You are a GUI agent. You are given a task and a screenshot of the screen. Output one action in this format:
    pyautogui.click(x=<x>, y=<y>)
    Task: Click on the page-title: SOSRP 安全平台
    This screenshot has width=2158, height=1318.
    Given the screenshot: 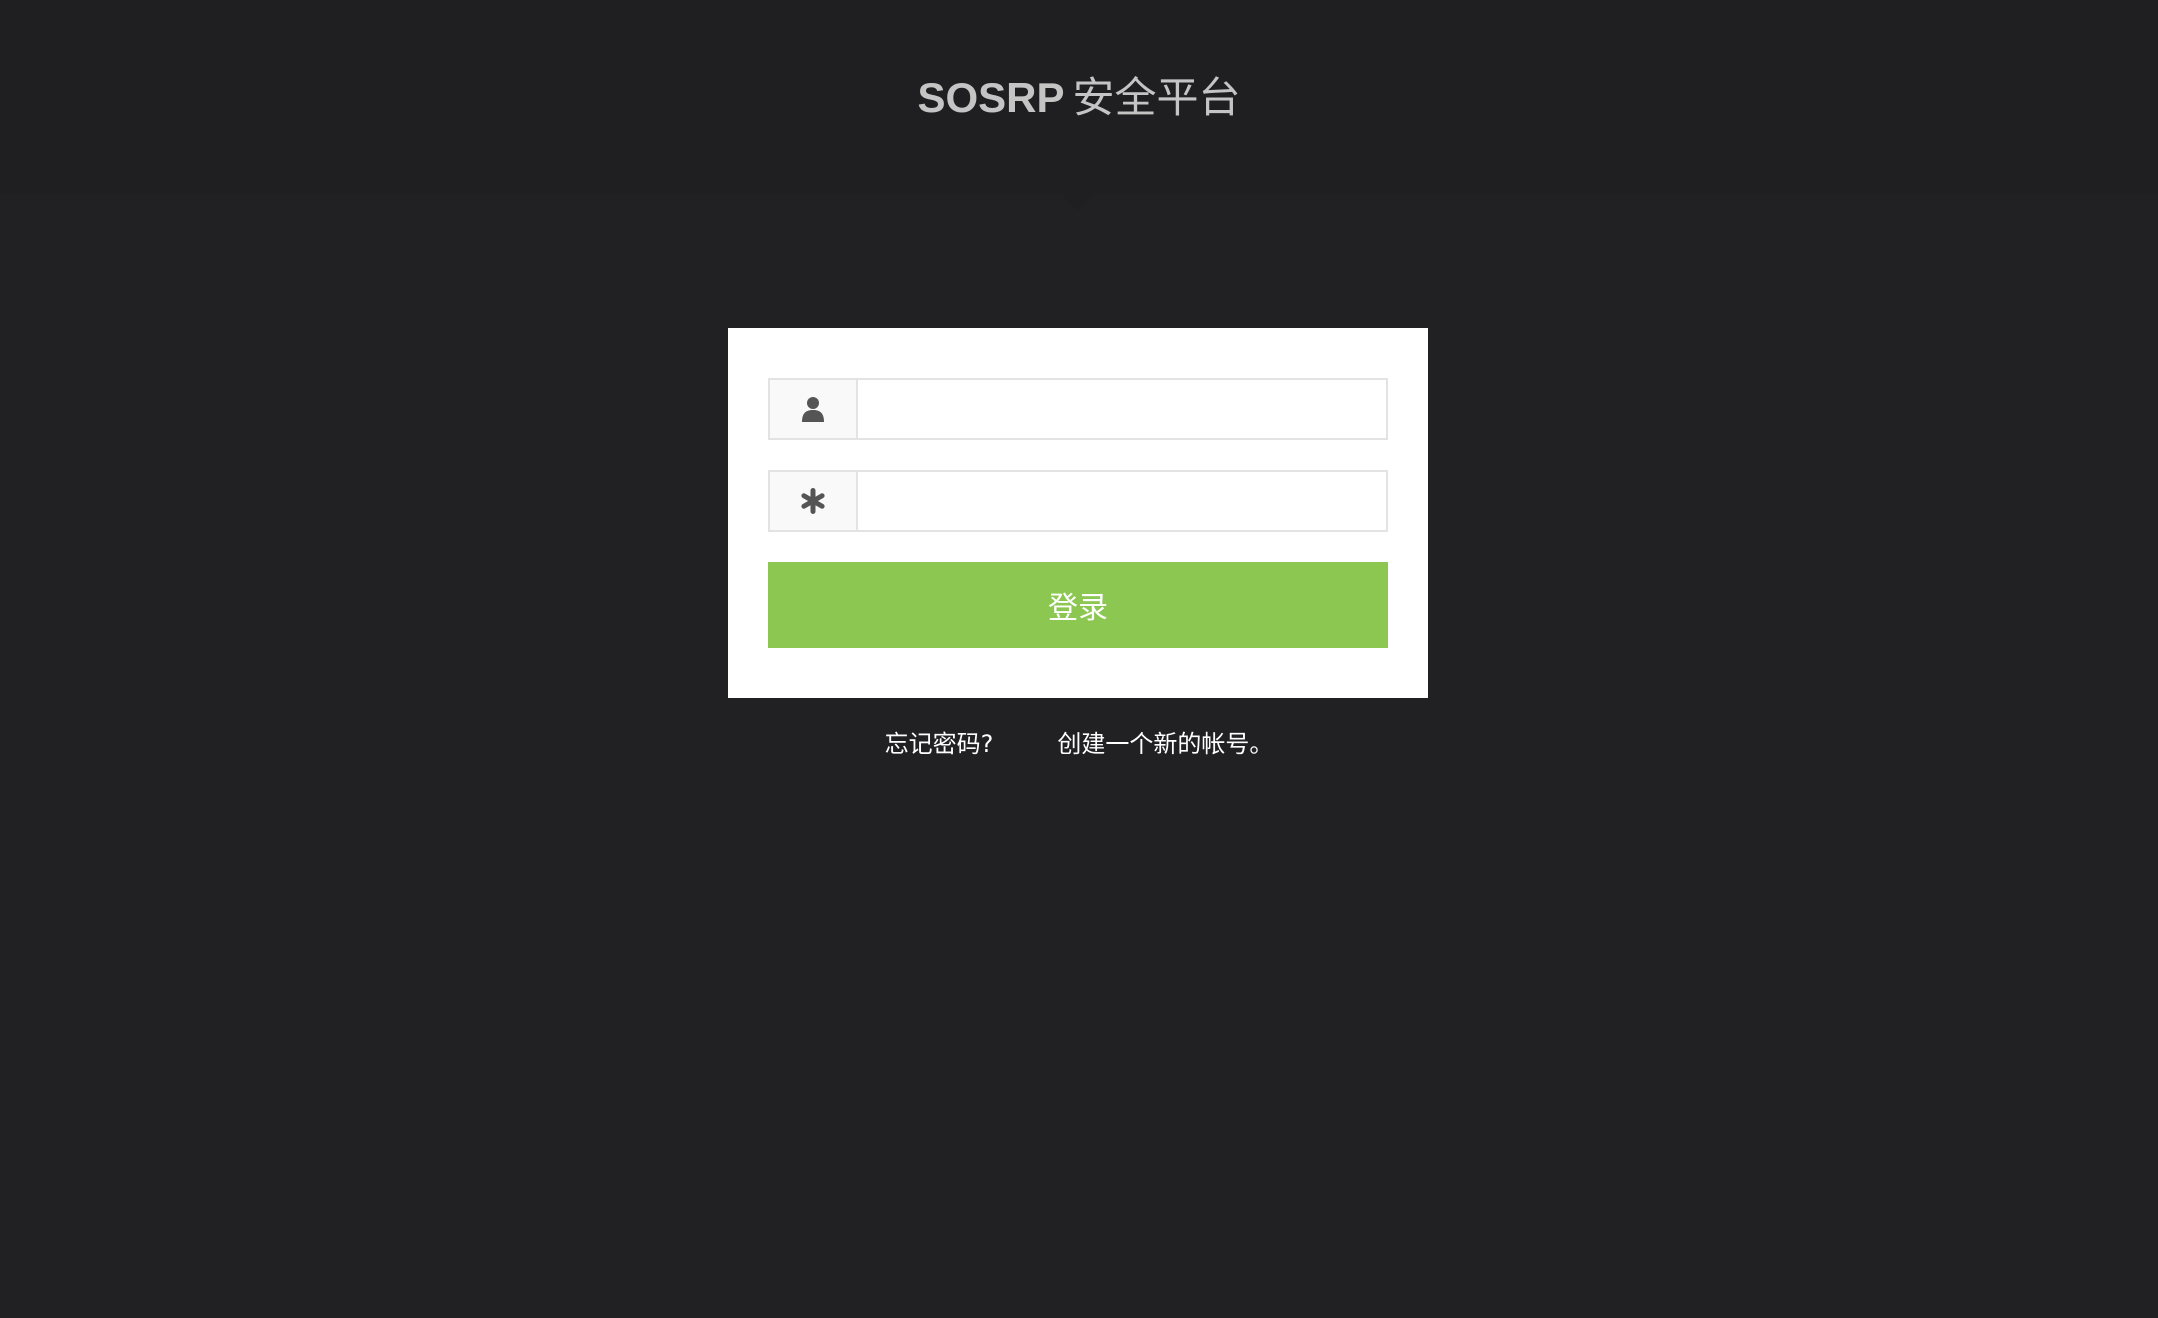 What is the action you would take?
    pyautogui.click(x=1079, y=98)
    